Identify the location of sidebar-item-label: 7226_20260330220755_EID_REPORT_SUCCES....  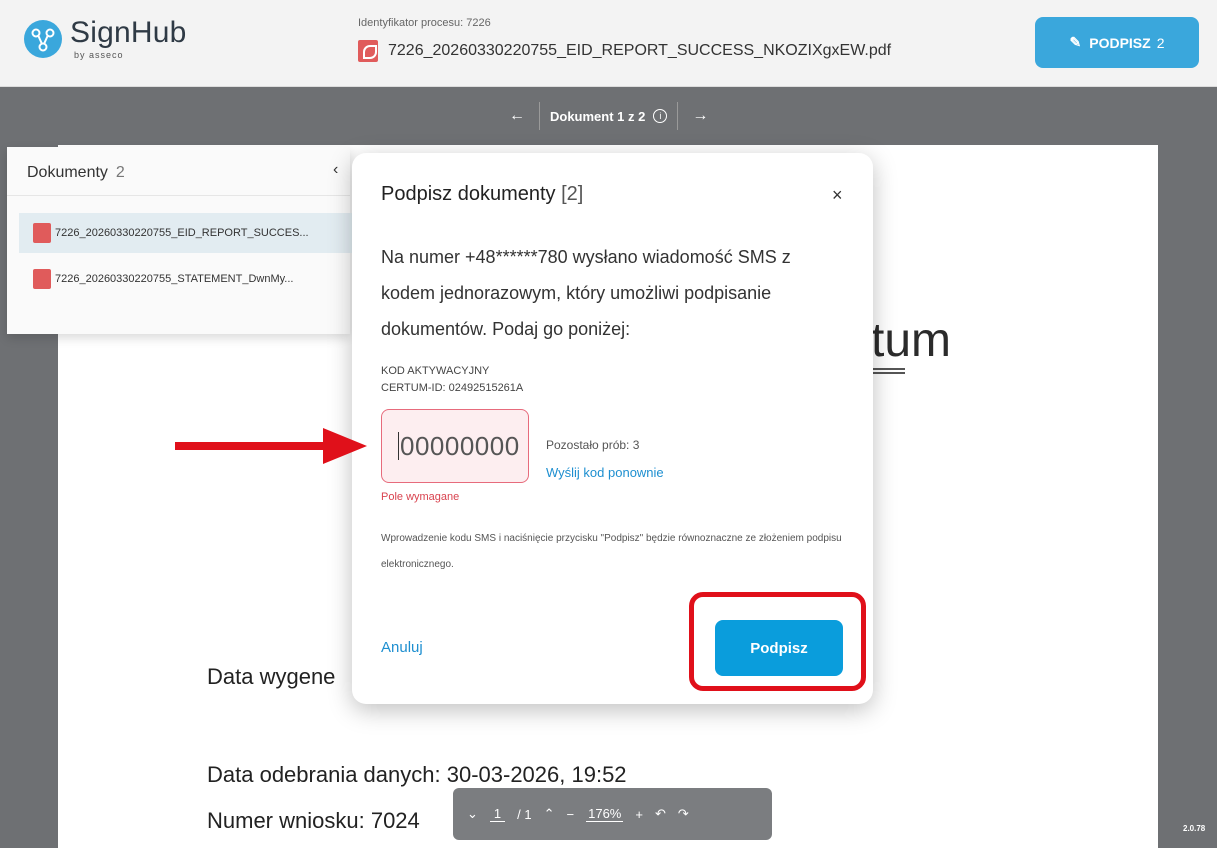
(182, 233).